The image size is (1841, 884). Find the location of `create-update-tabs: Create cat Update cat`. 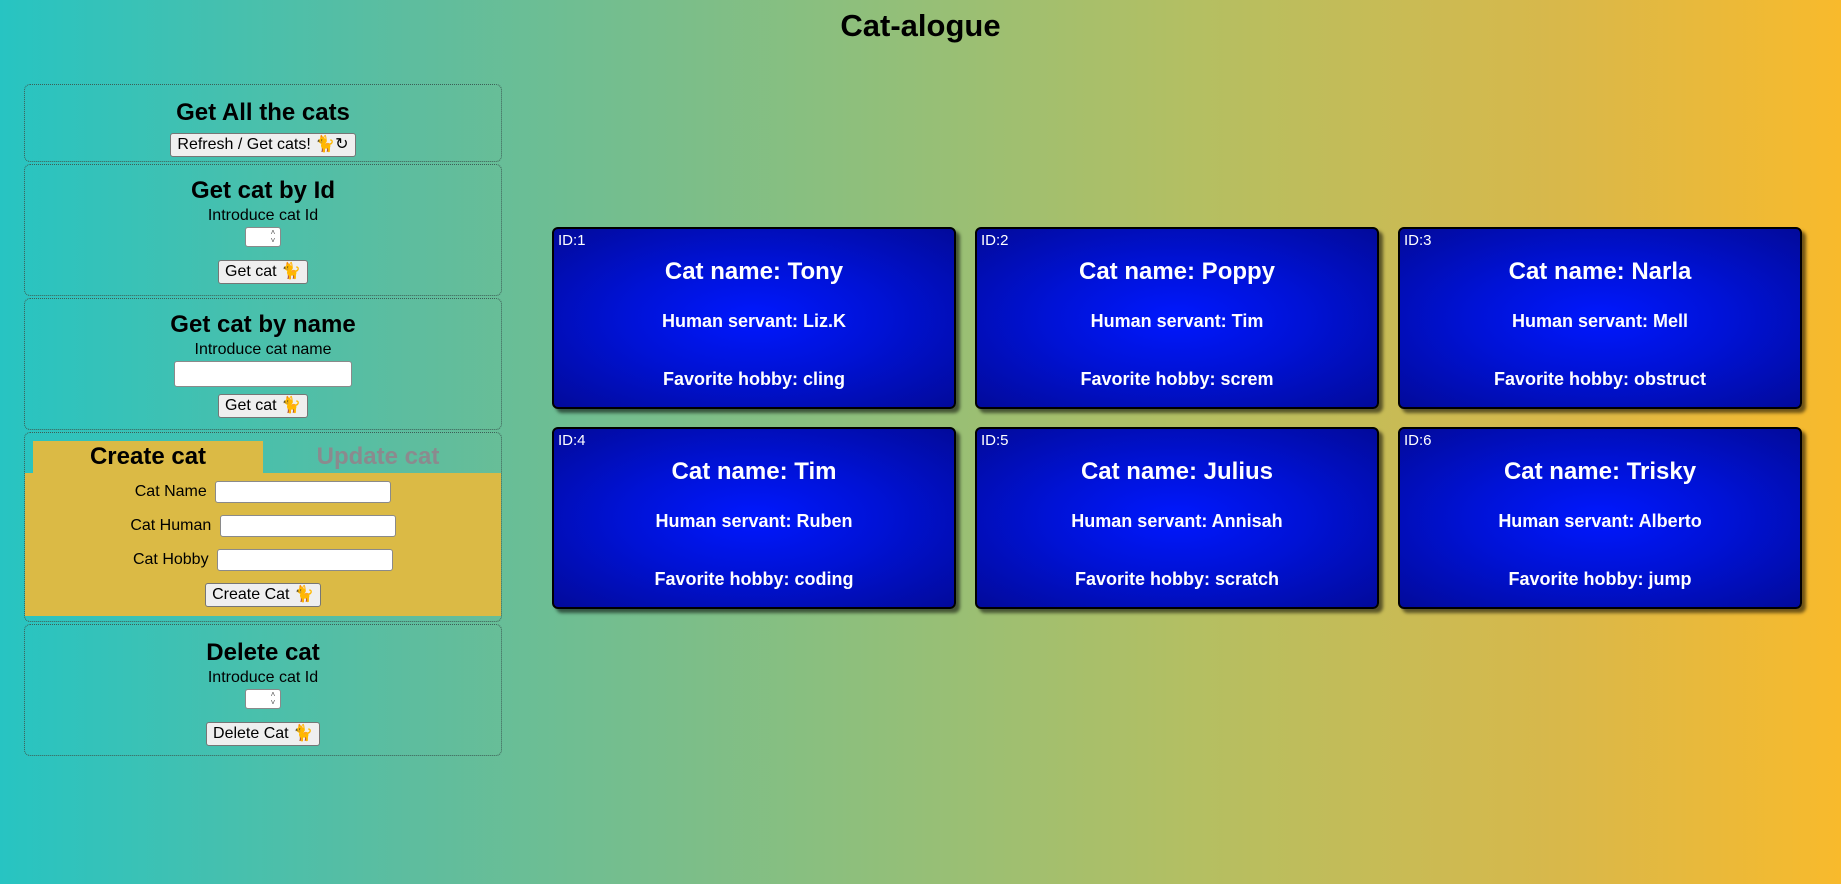

create-update-tabs: Create cat Update cat is located at coordinates (267, 457).